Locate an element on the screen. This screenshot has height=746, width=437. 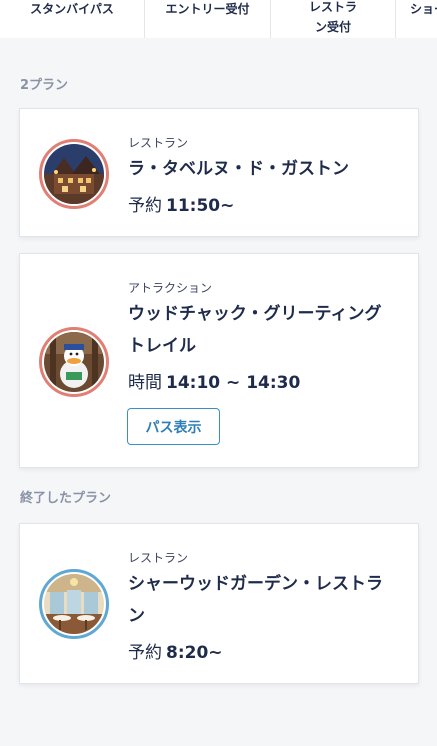
time-value: 11:50~ is located at coordinates (200, 206).